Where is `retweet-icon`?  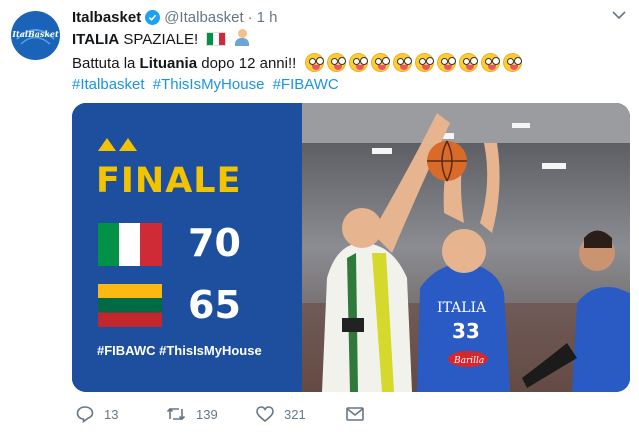 retweet-icon is located at coordinates (176, 414).